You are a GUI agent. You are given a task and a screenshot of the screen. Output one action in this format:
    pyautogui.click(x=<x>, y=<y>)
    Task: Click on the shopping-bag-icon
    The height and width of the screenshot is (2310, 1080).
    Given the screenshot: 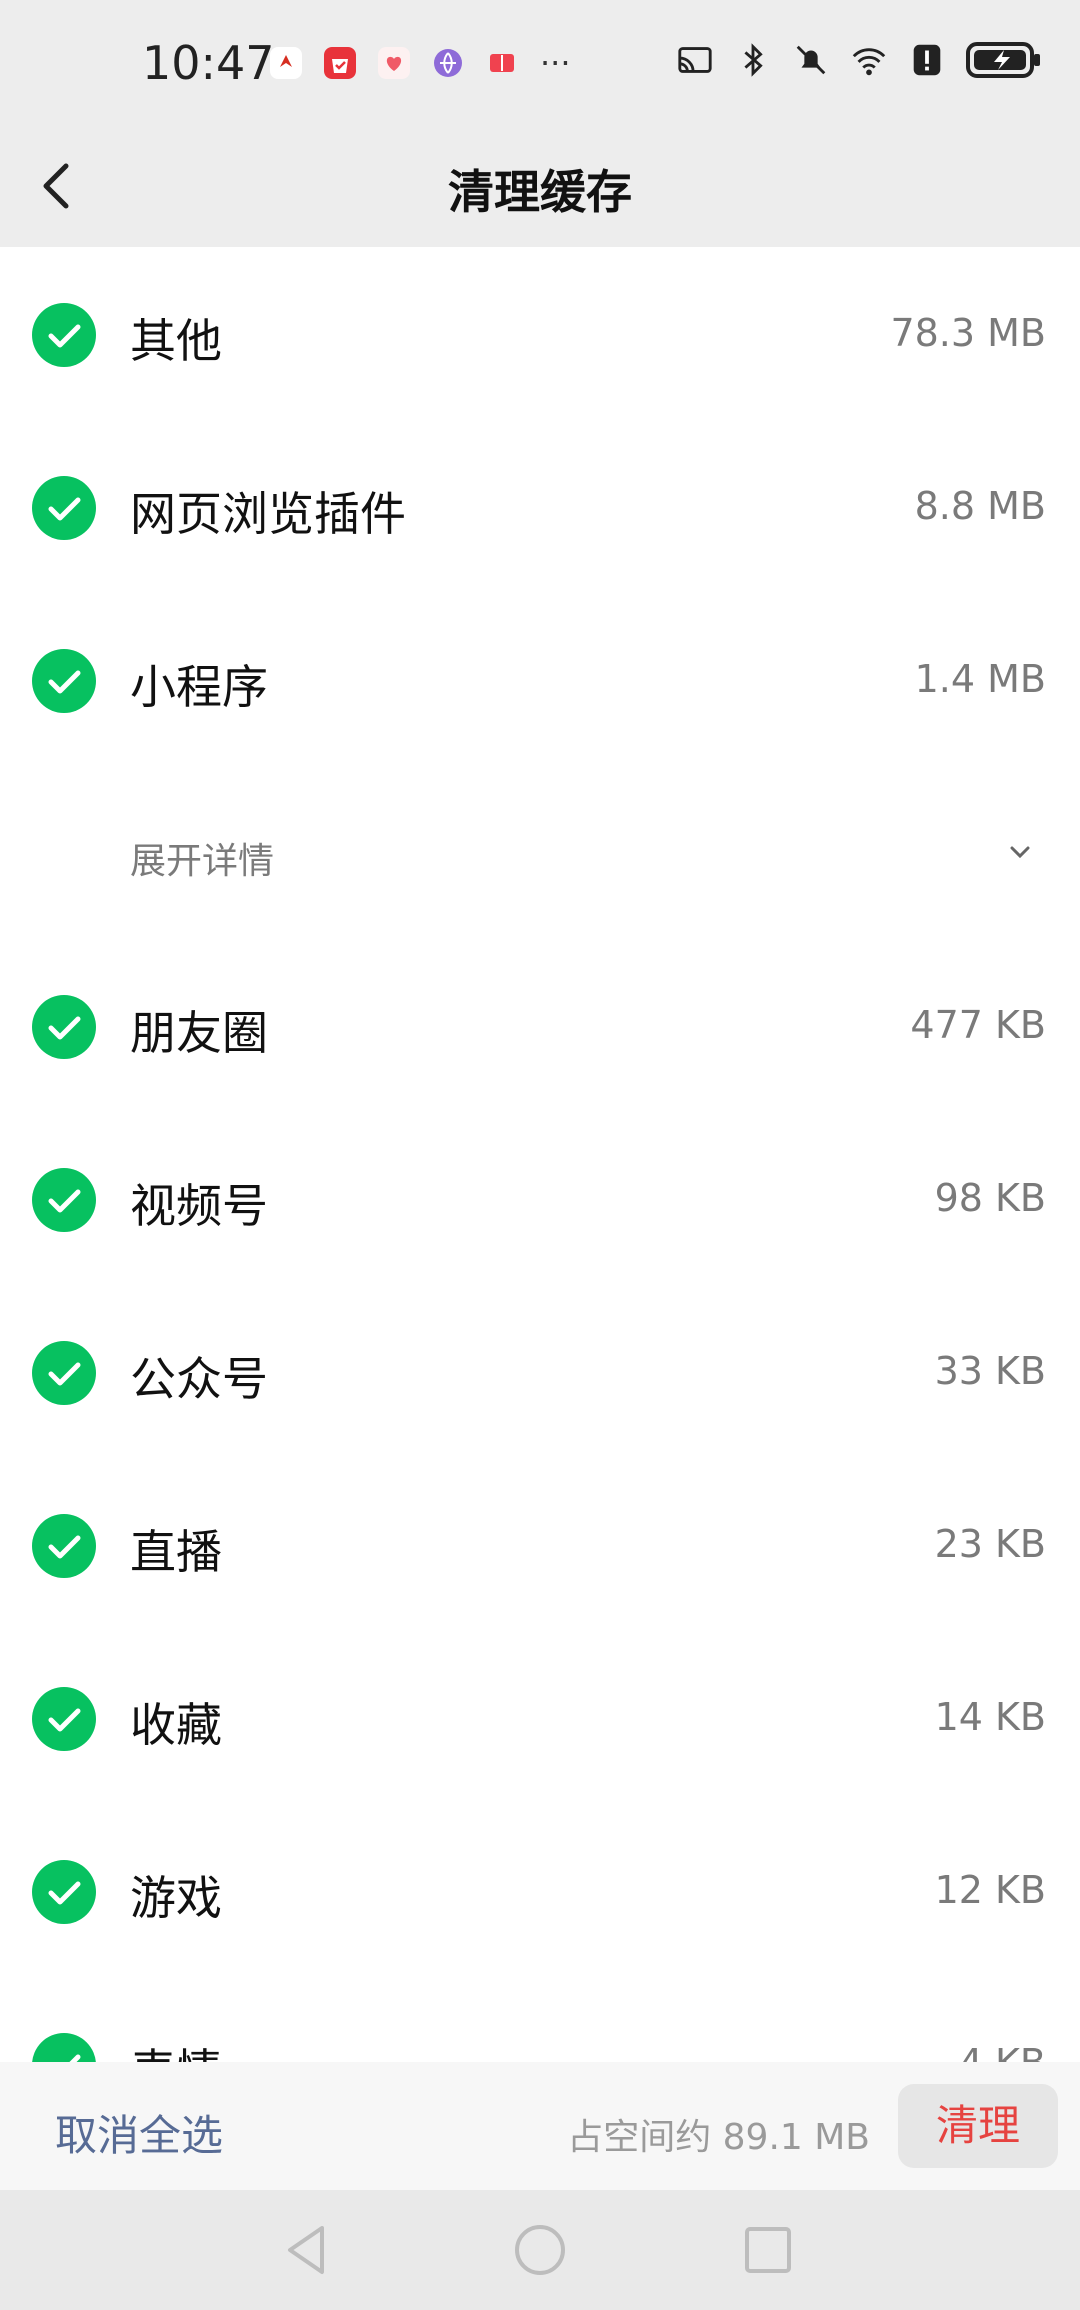 What is the action you would take?
    pyautogui.click(x=340, y=63)
    